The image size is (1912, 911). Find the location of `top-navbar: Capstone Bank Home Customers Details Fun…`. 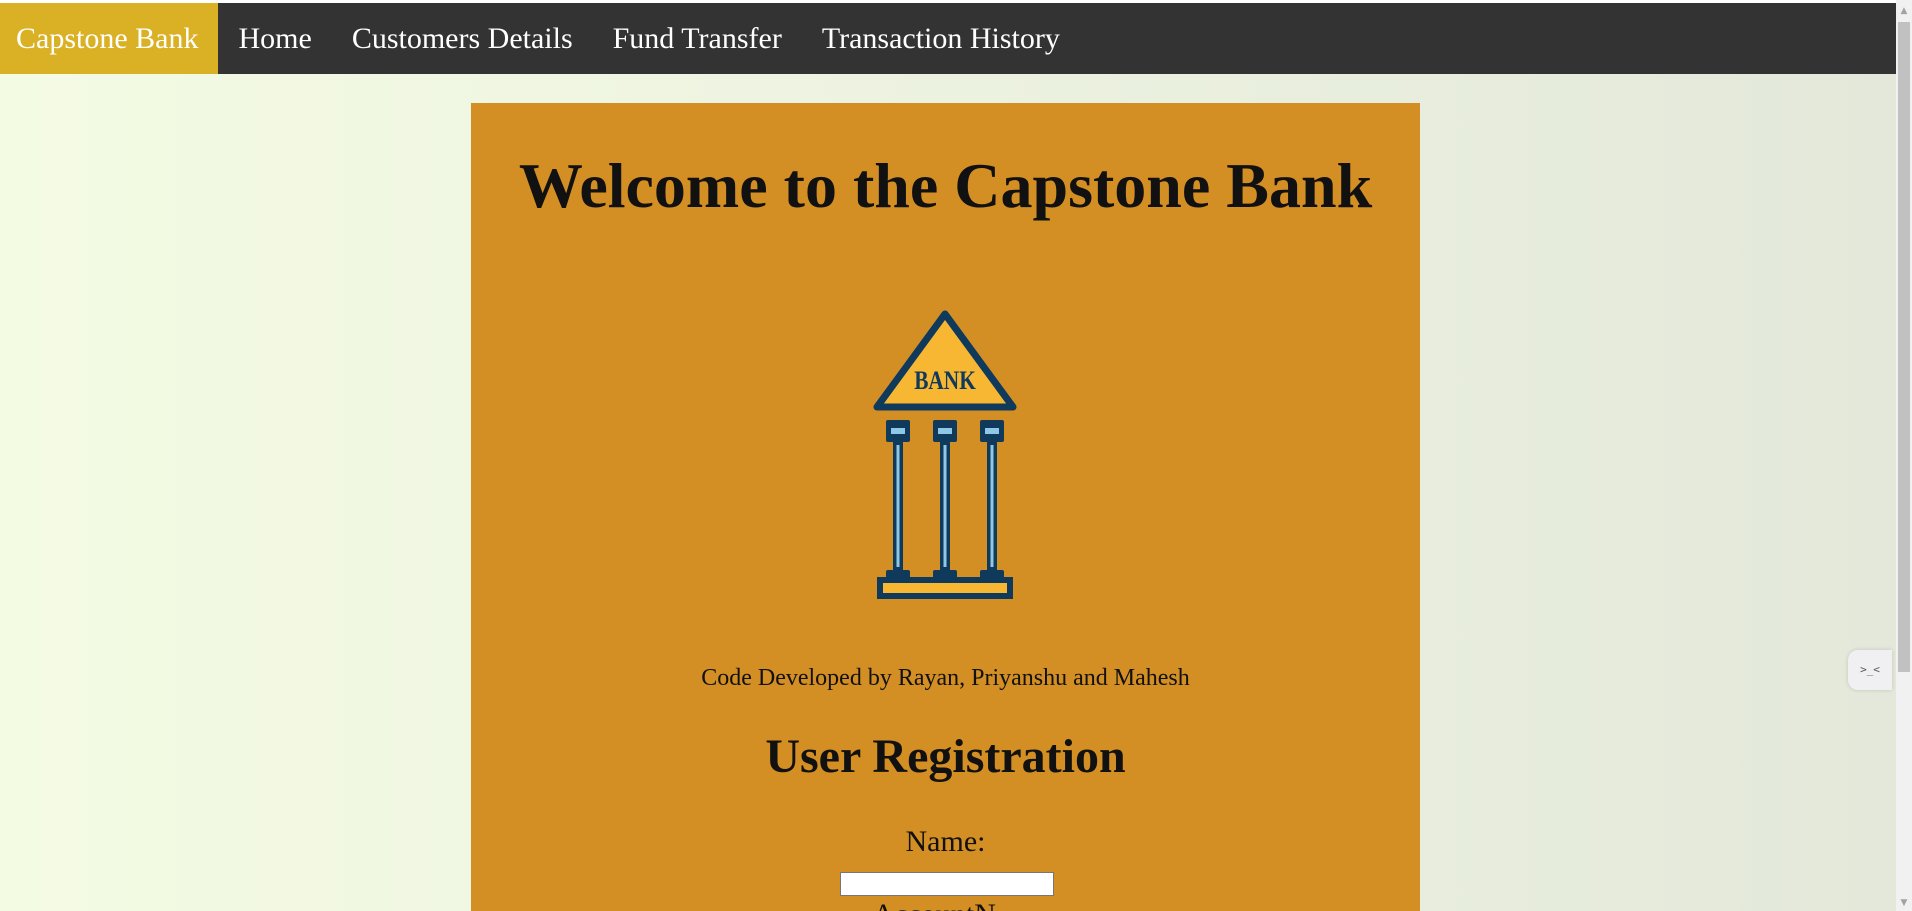

top-navbar: Capstone Bank Home Customers Details Fun… is located at coordinates (948, 38).